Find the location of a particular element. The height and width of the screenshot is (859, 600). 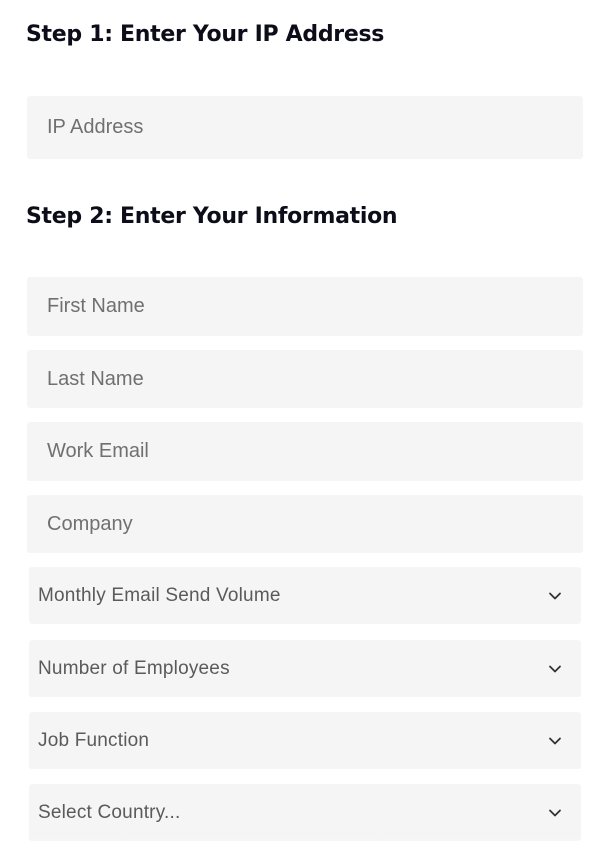

last-name-field-wrapper is located at coordinates (305, 379).